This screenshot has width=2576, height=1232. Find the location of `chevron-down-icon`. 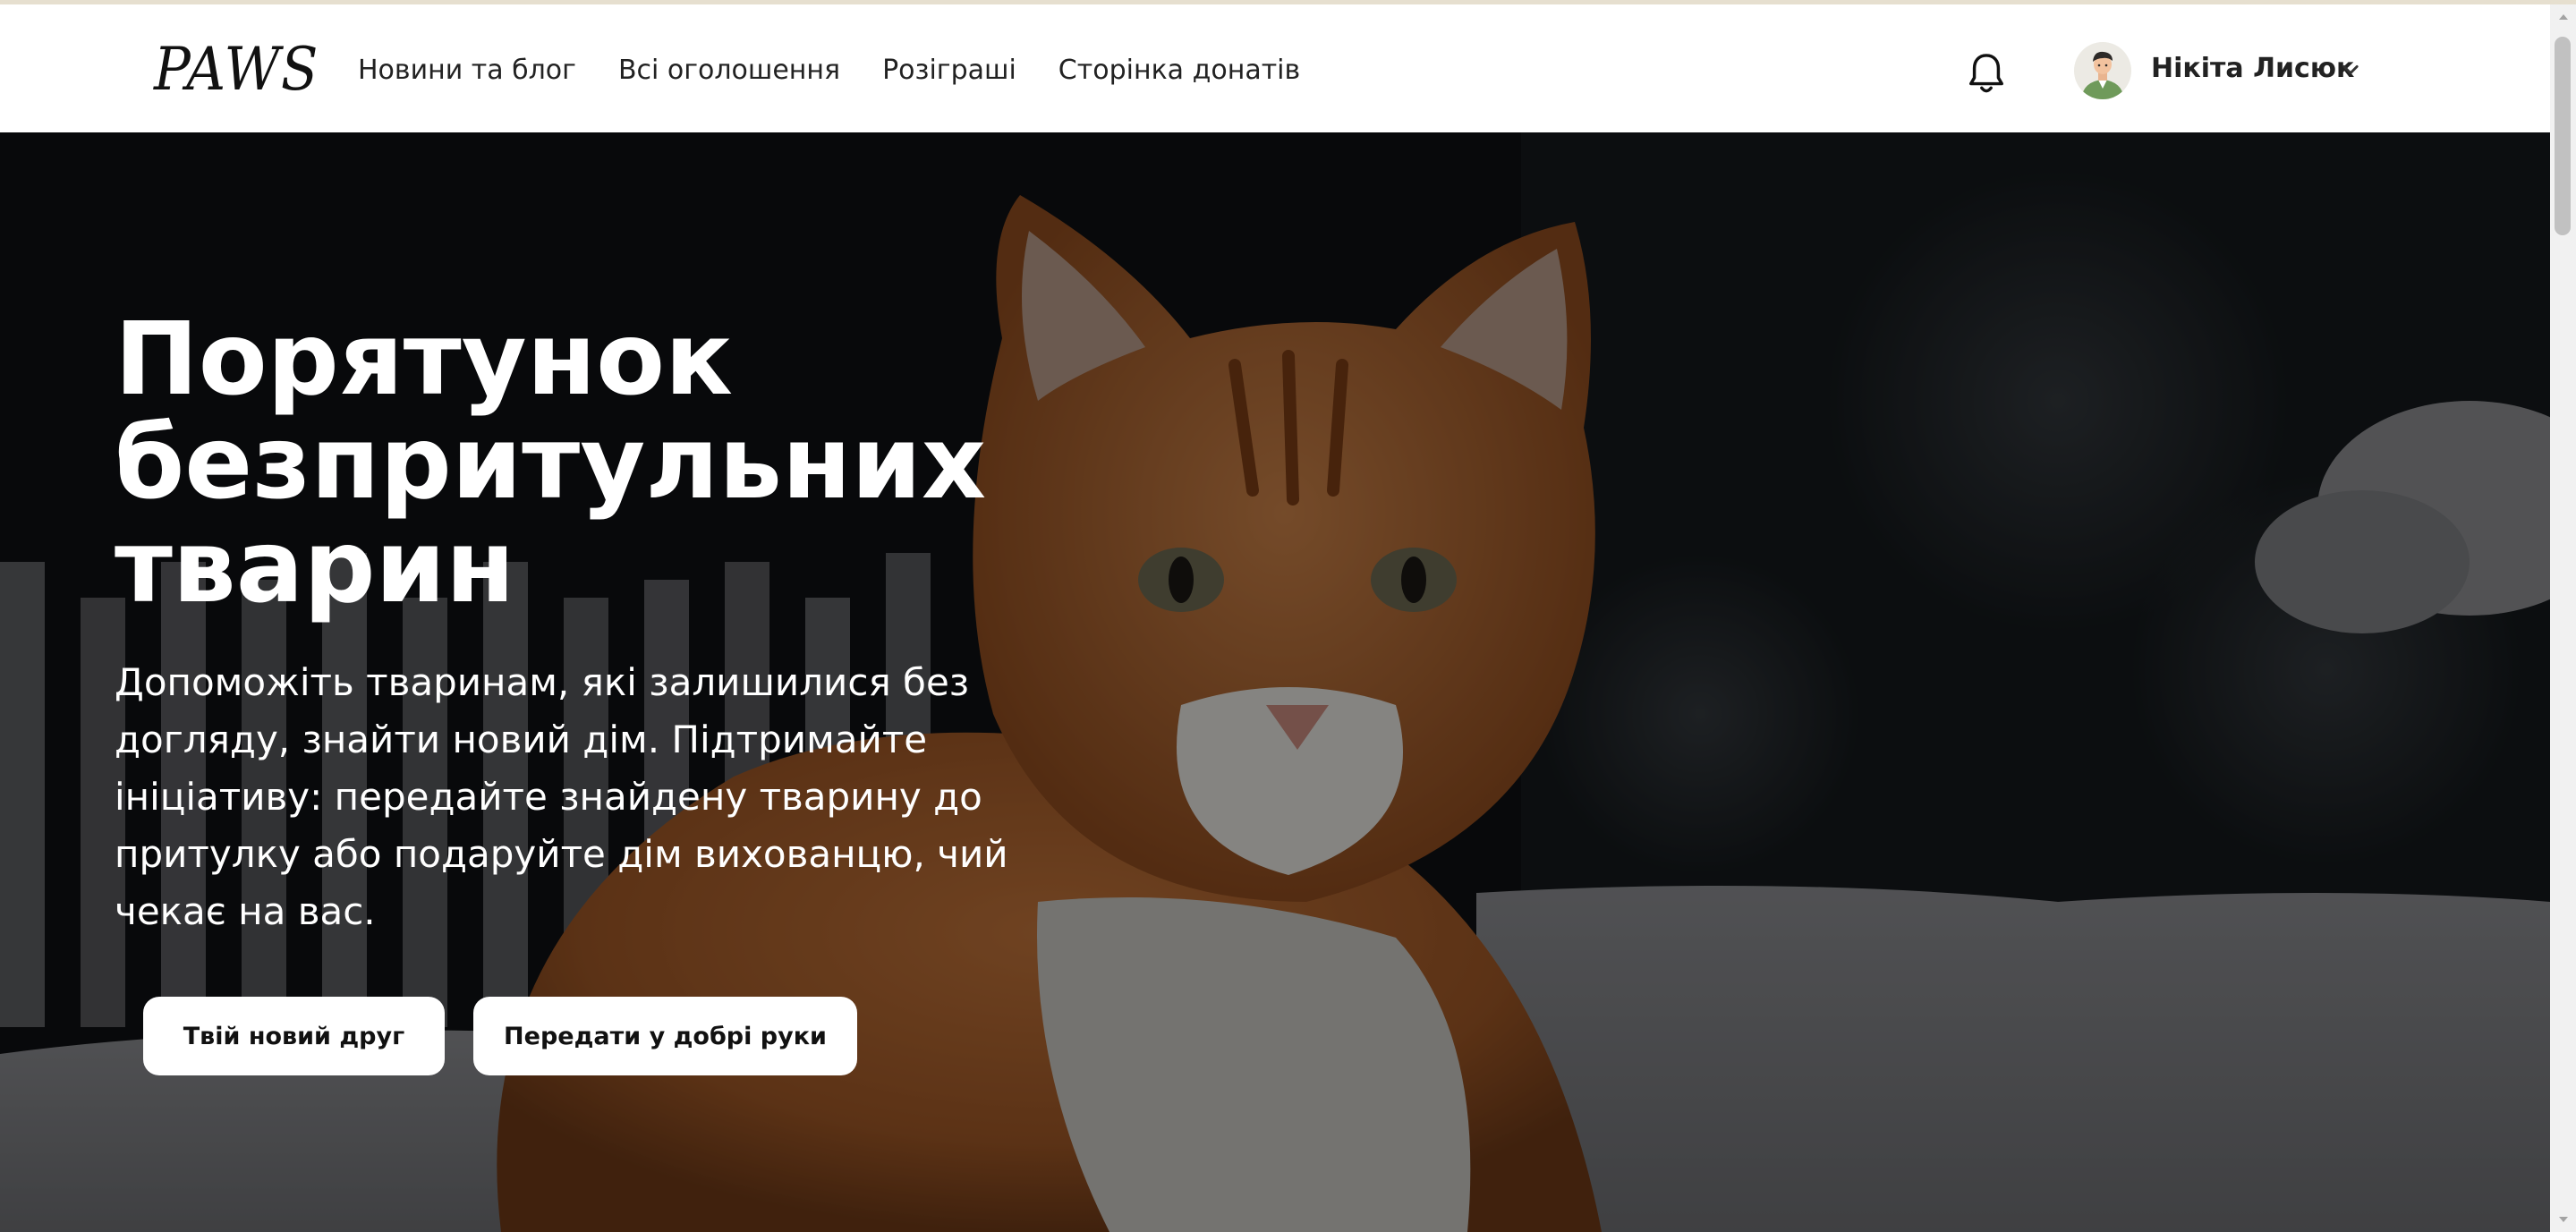

chevron-down-icon is located at coordinates (2350, 70).